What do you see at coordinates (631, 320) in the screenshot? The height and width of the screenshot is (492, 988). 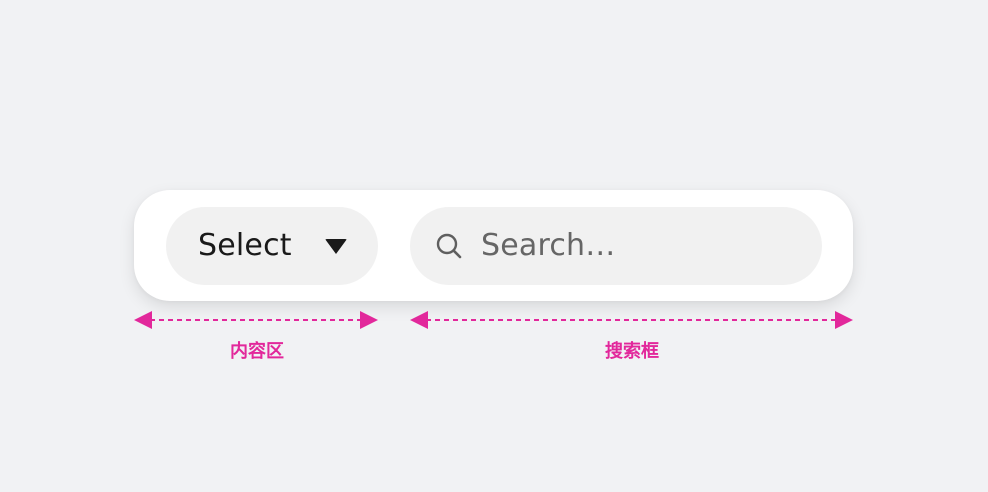 I see `search-box-dimension-line` at bounding box center [631, 320].